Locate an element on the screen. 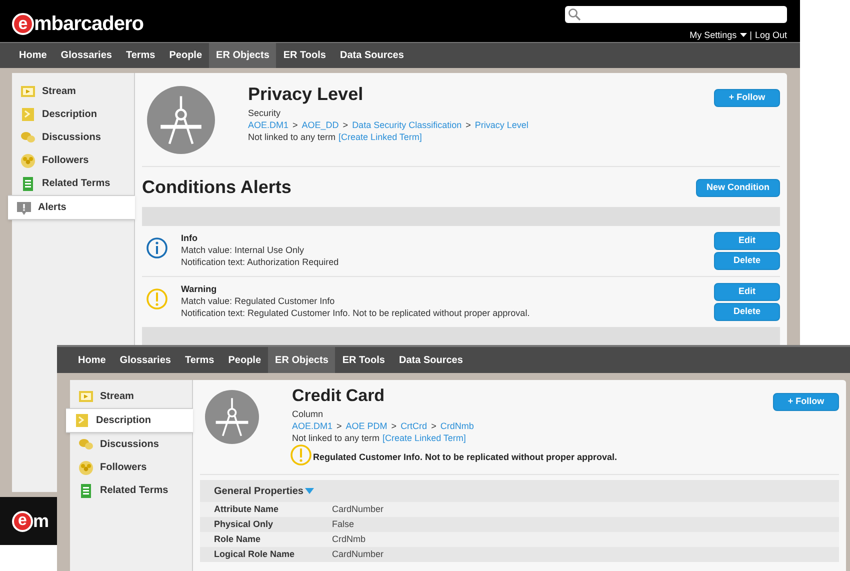 The width and height of the screenshot is (850, 571). alert-icon is located at coordinates (24, 208).